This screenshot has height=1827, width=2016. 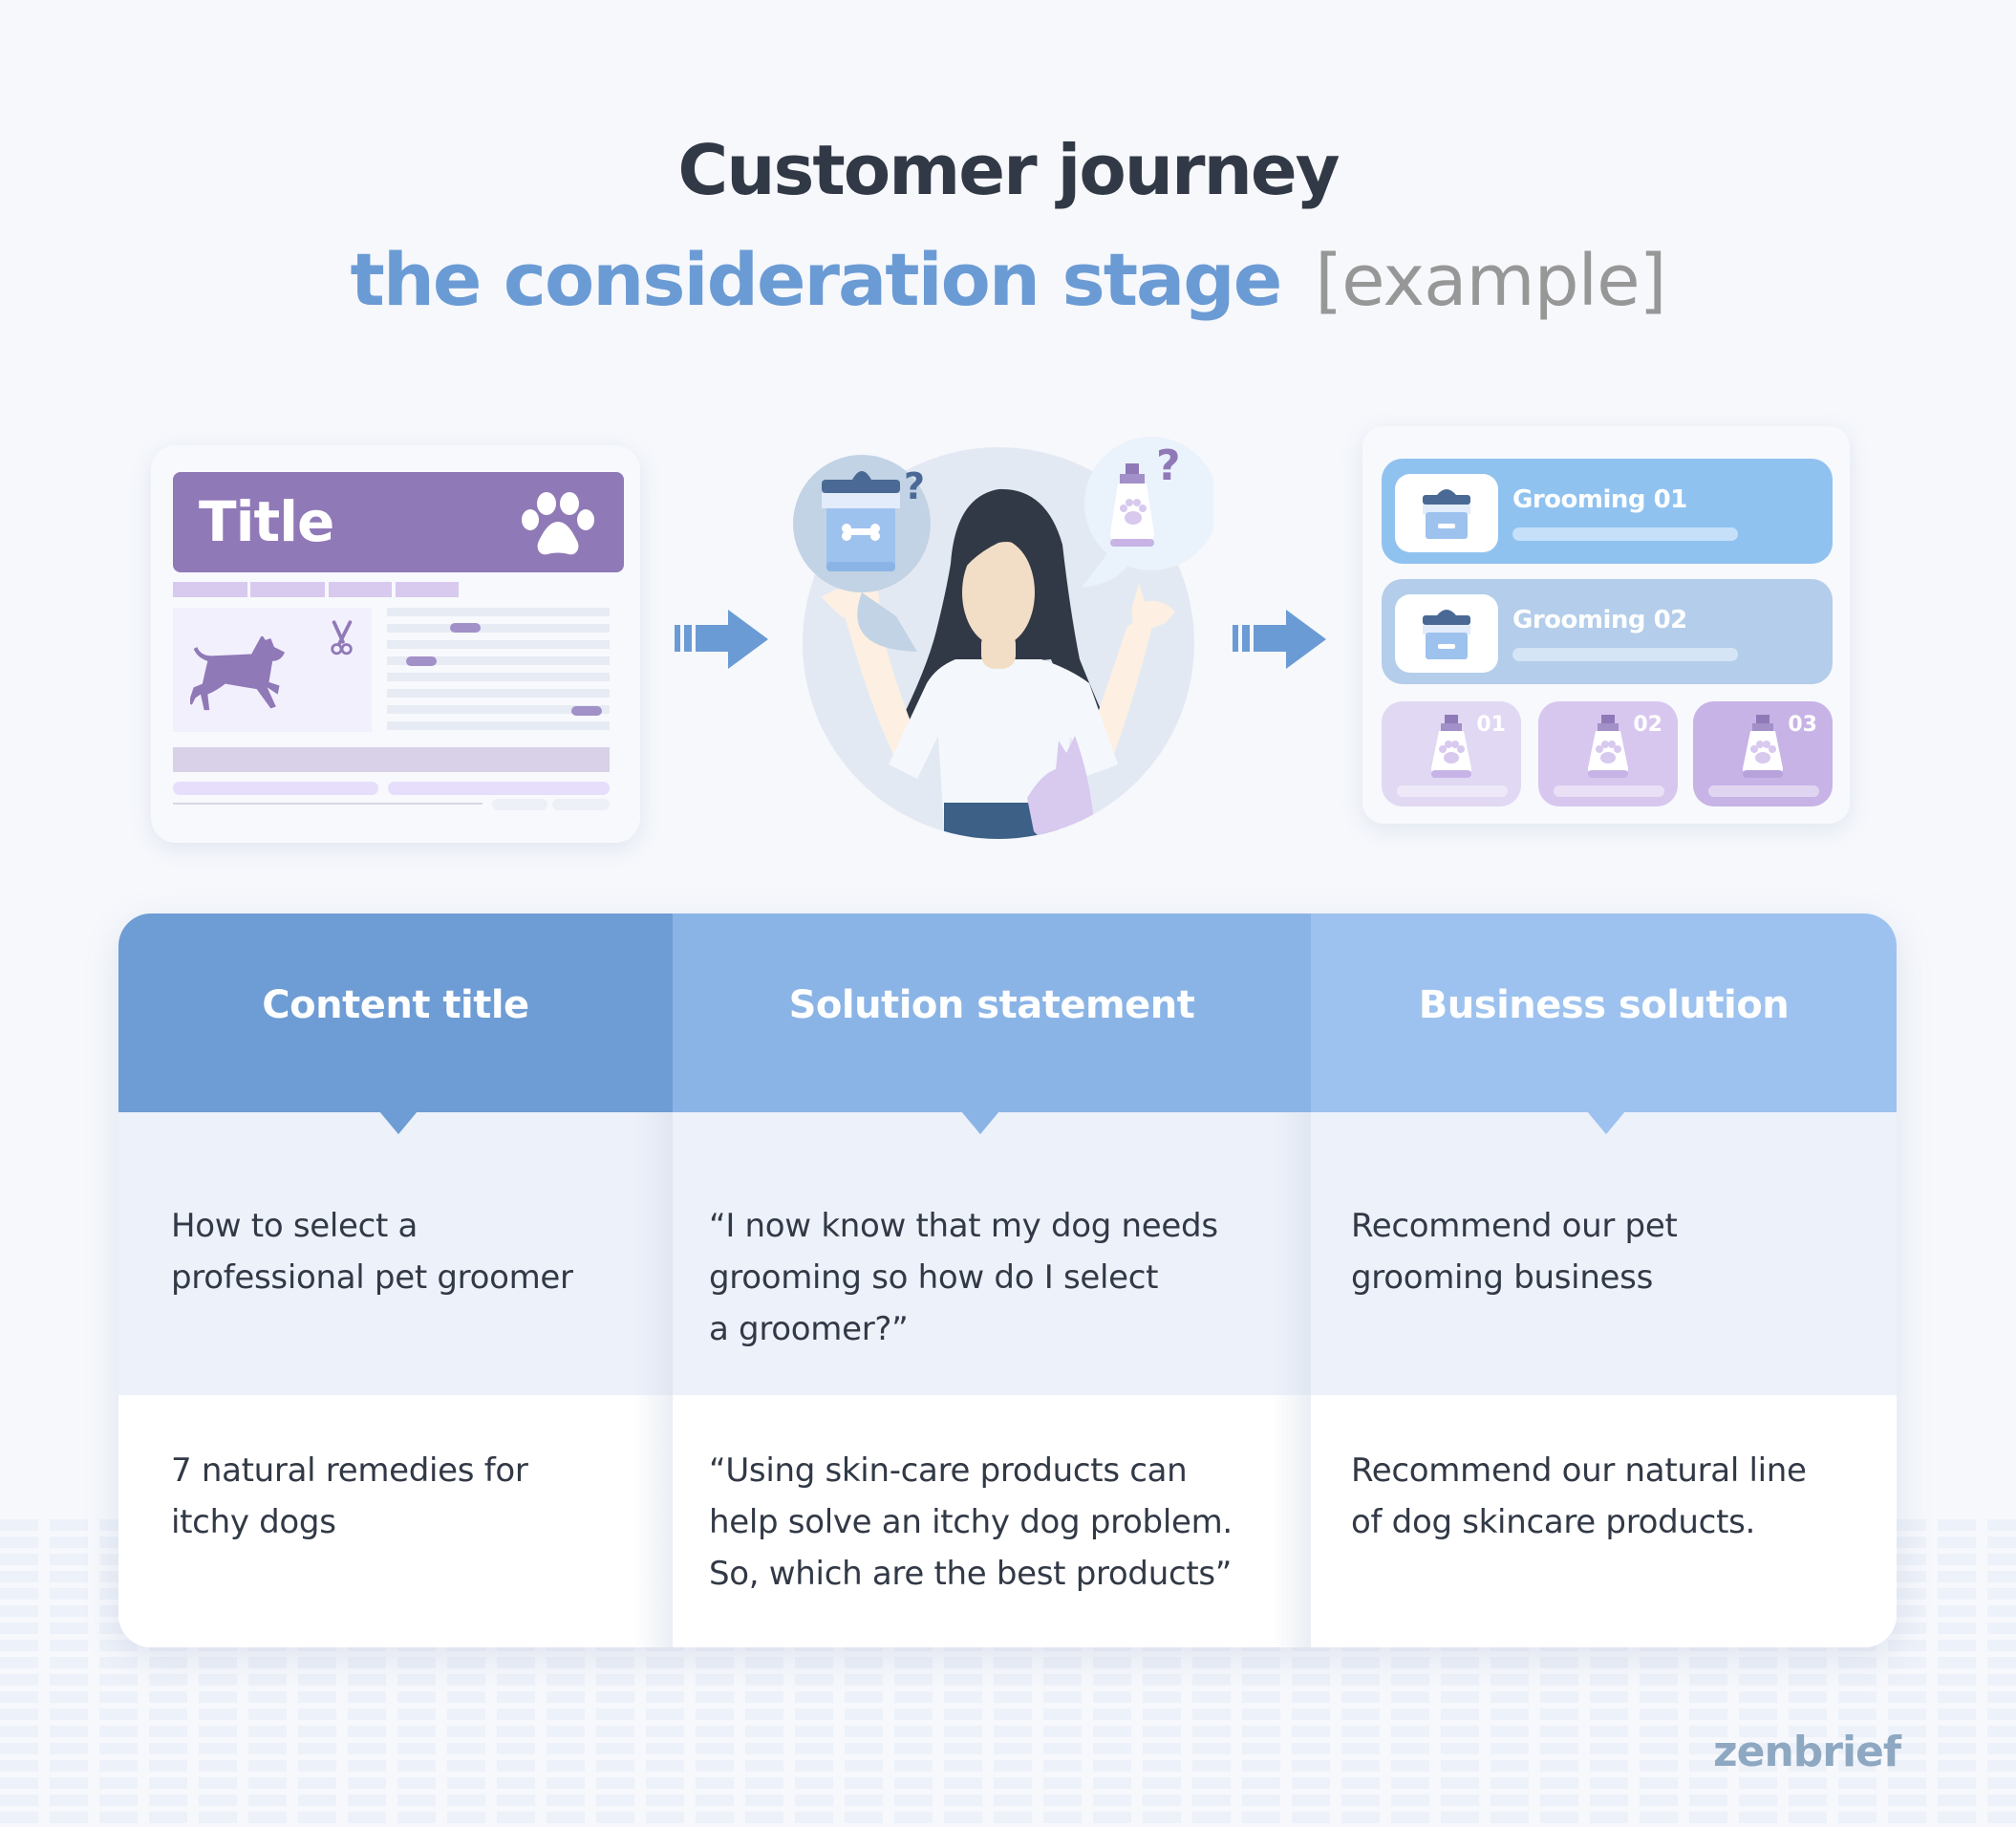 I want to click on page-title: Customer journey, so click(x=1009, y=170).